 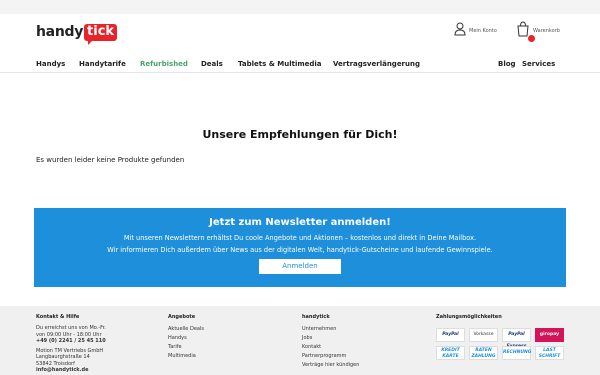 I want to click on nav-services: Services, so click(x=538, y=64).